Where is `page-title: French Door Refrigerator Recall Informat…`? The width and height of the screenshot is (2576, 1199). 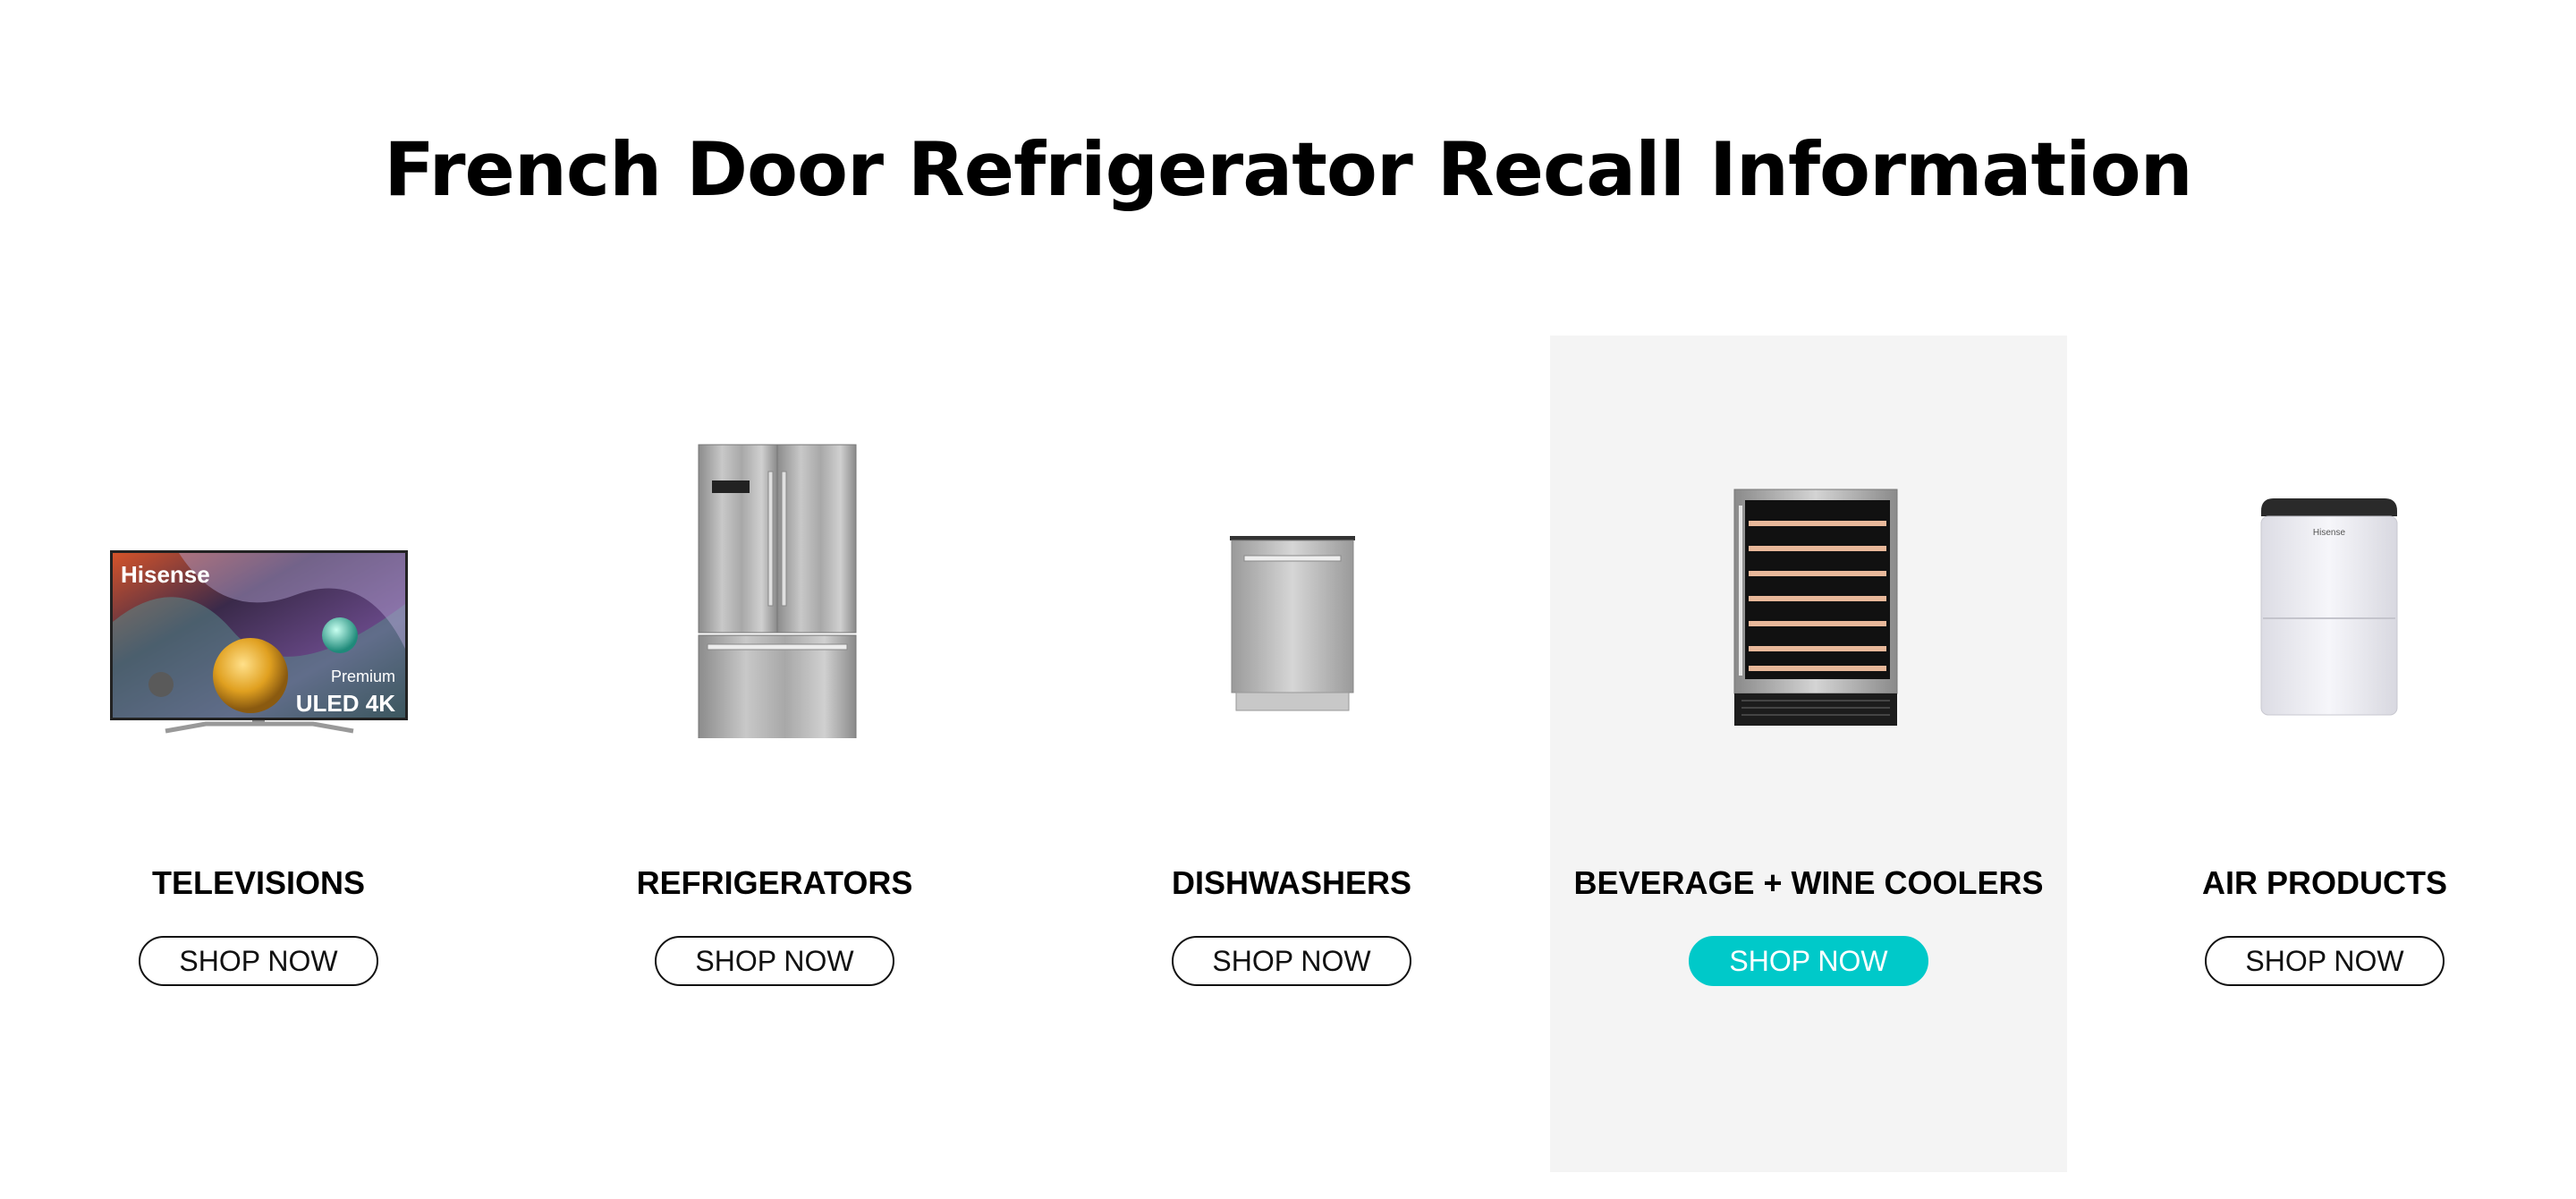 page-title: French Door Refrigerator Recall Informat… is located at coordinates (1288, 169).